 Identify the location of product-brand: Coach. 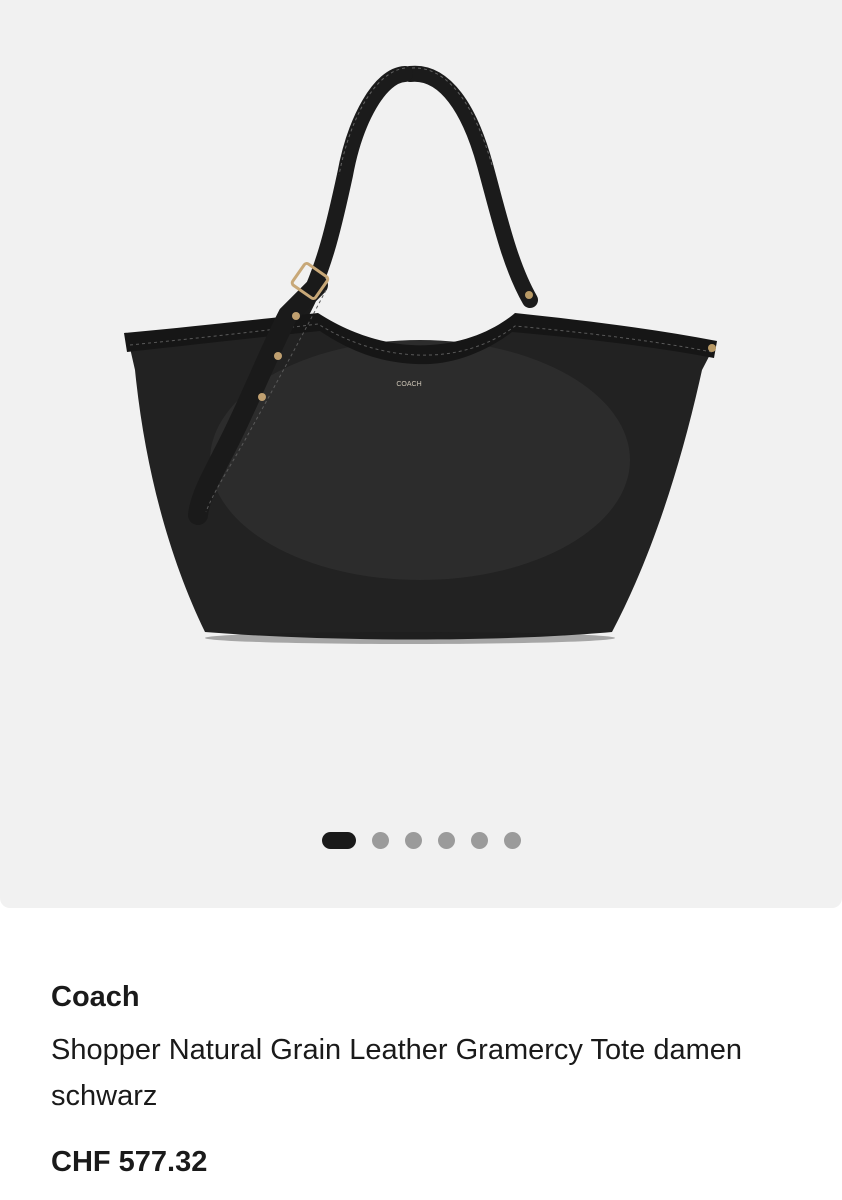
(431, 997).